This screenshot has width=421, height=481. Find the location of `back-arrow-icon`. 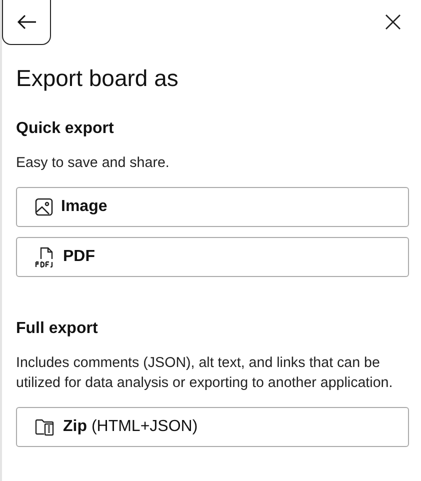

back-arrow-icon is located at coordinates (26, 22).